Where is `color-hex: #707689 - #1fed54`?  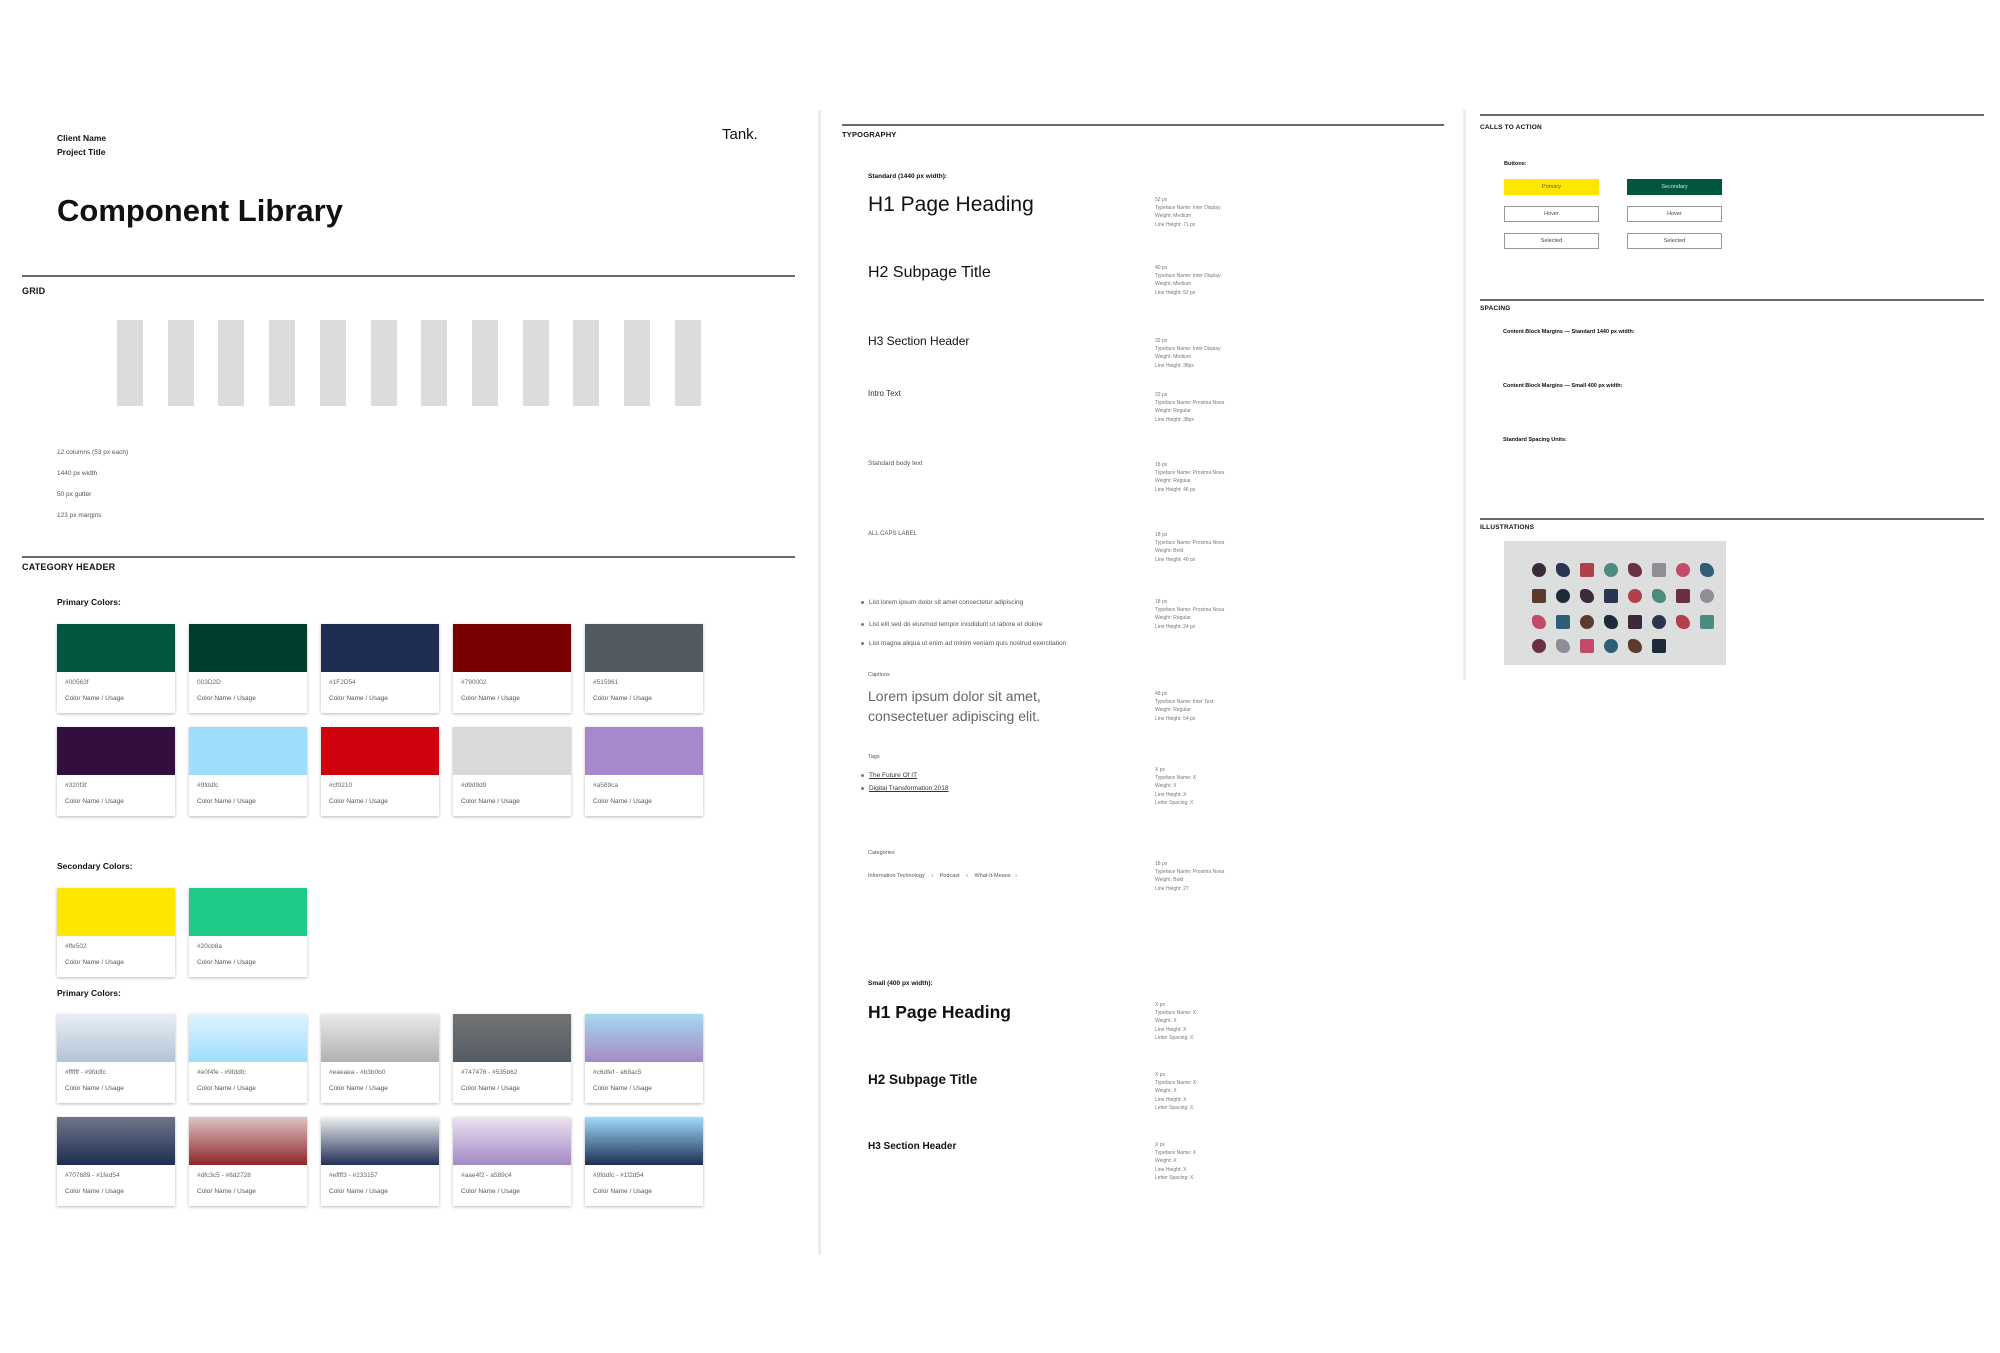 color-hex: #707689 - #1fed54 is located at coordinates (92, 1175).